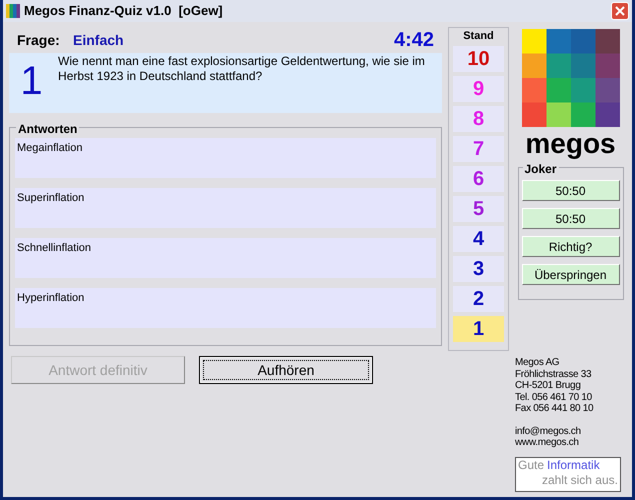 Image resolution: width=635 pixels, height=500 pixels. Describe the element at coordinates (570, 144) in the screenshot. I see `brand-name: megos` at that location.